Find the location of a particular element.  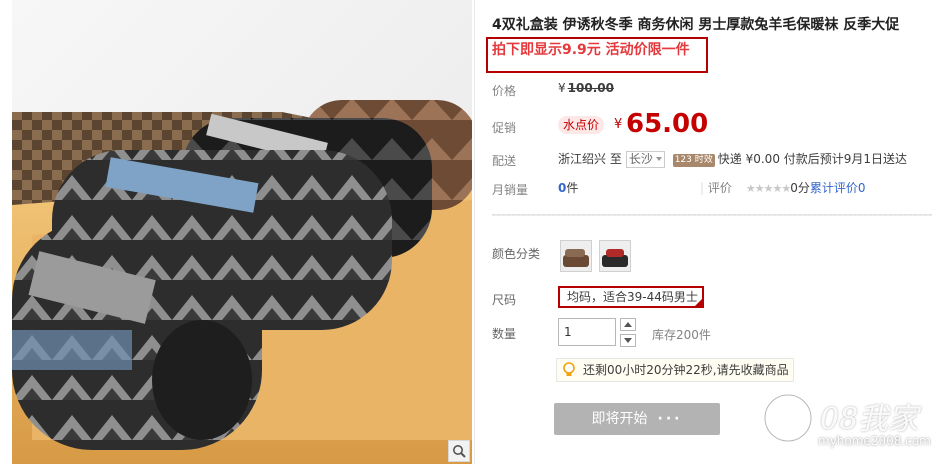

stock-count: 库存200件 is located at coordinates (681, 335).